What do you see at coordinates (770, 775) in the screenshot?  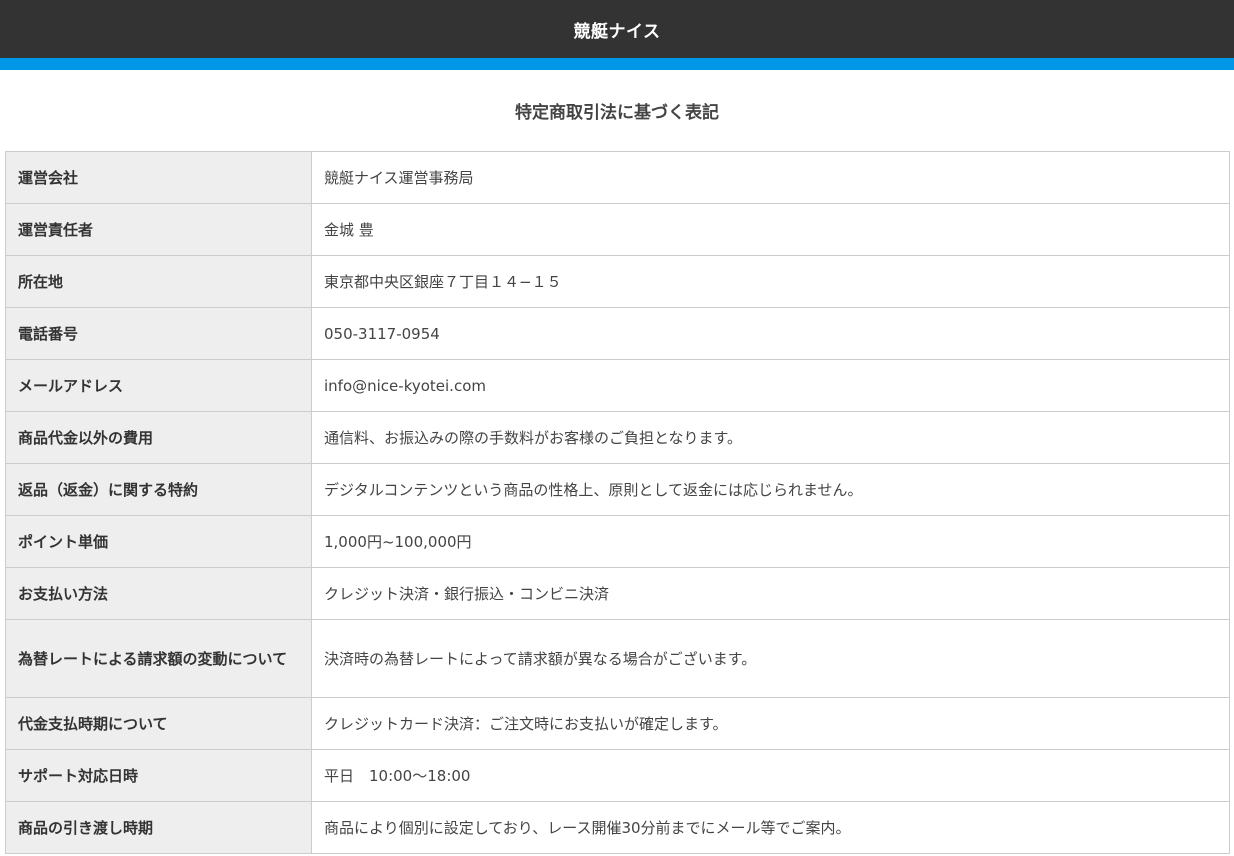 I see `row-value: 平日 10:00〜18:00` at bounding box center [770, 775].